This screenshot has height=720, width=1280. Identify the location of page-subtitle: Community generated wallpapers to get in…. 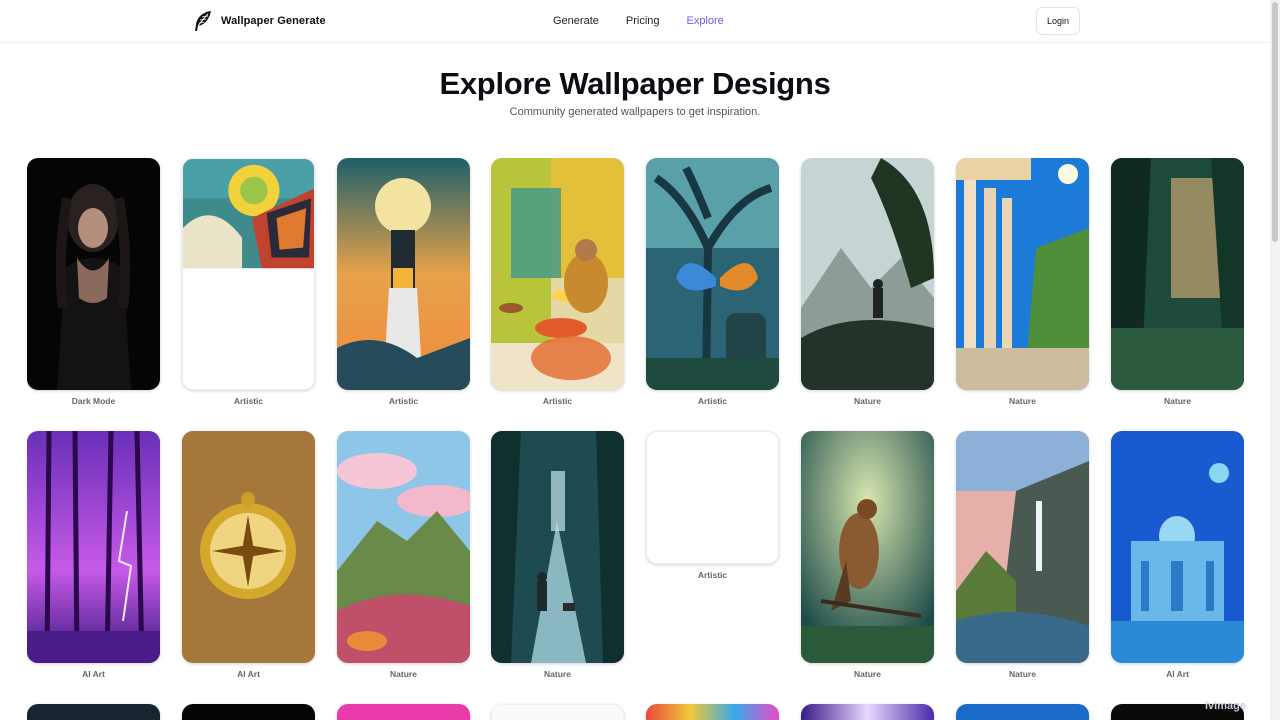
(635, 112).